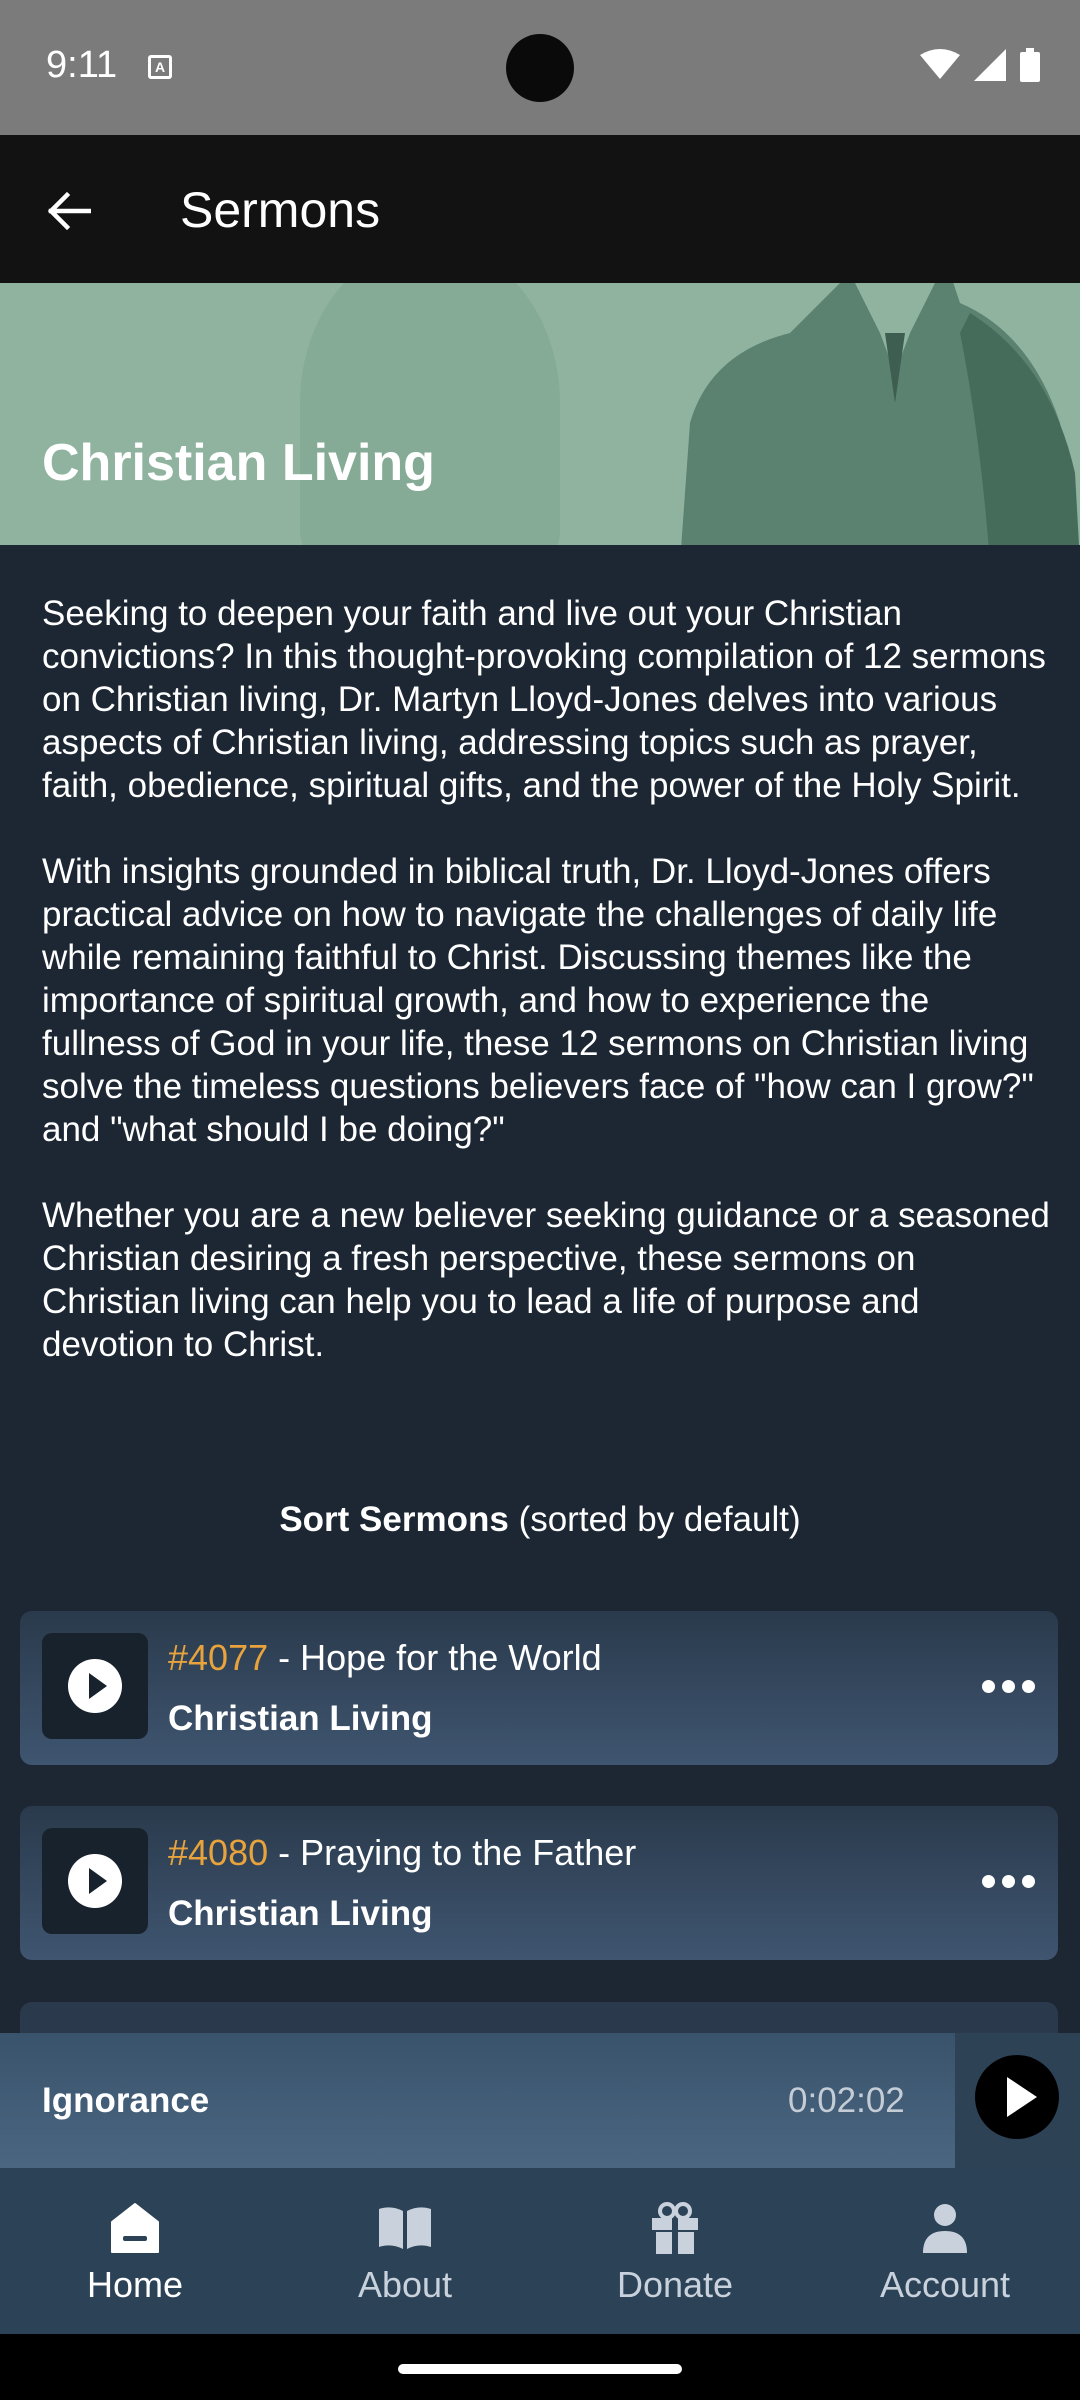 The image size is (1080, 2400). Describe the element at coordinates (675, 2284) in the screenshot. I see `nav-donate-label: Donate` at that location.